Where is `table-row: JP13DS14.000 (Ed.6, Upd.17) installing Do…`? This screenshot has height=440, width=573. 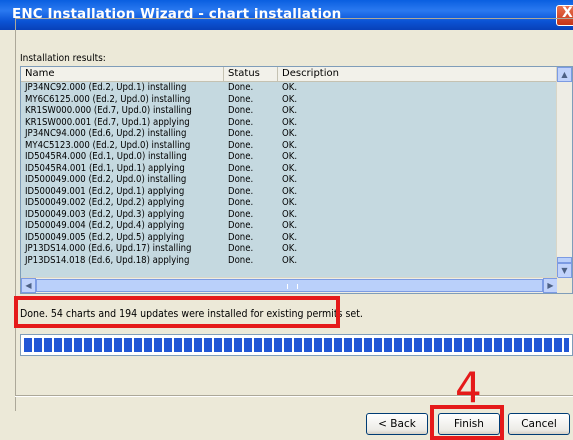
table-row: JP13DS14.000 (Ed.6, Upd.17) installing Do… is located at coordinates (289, 249).